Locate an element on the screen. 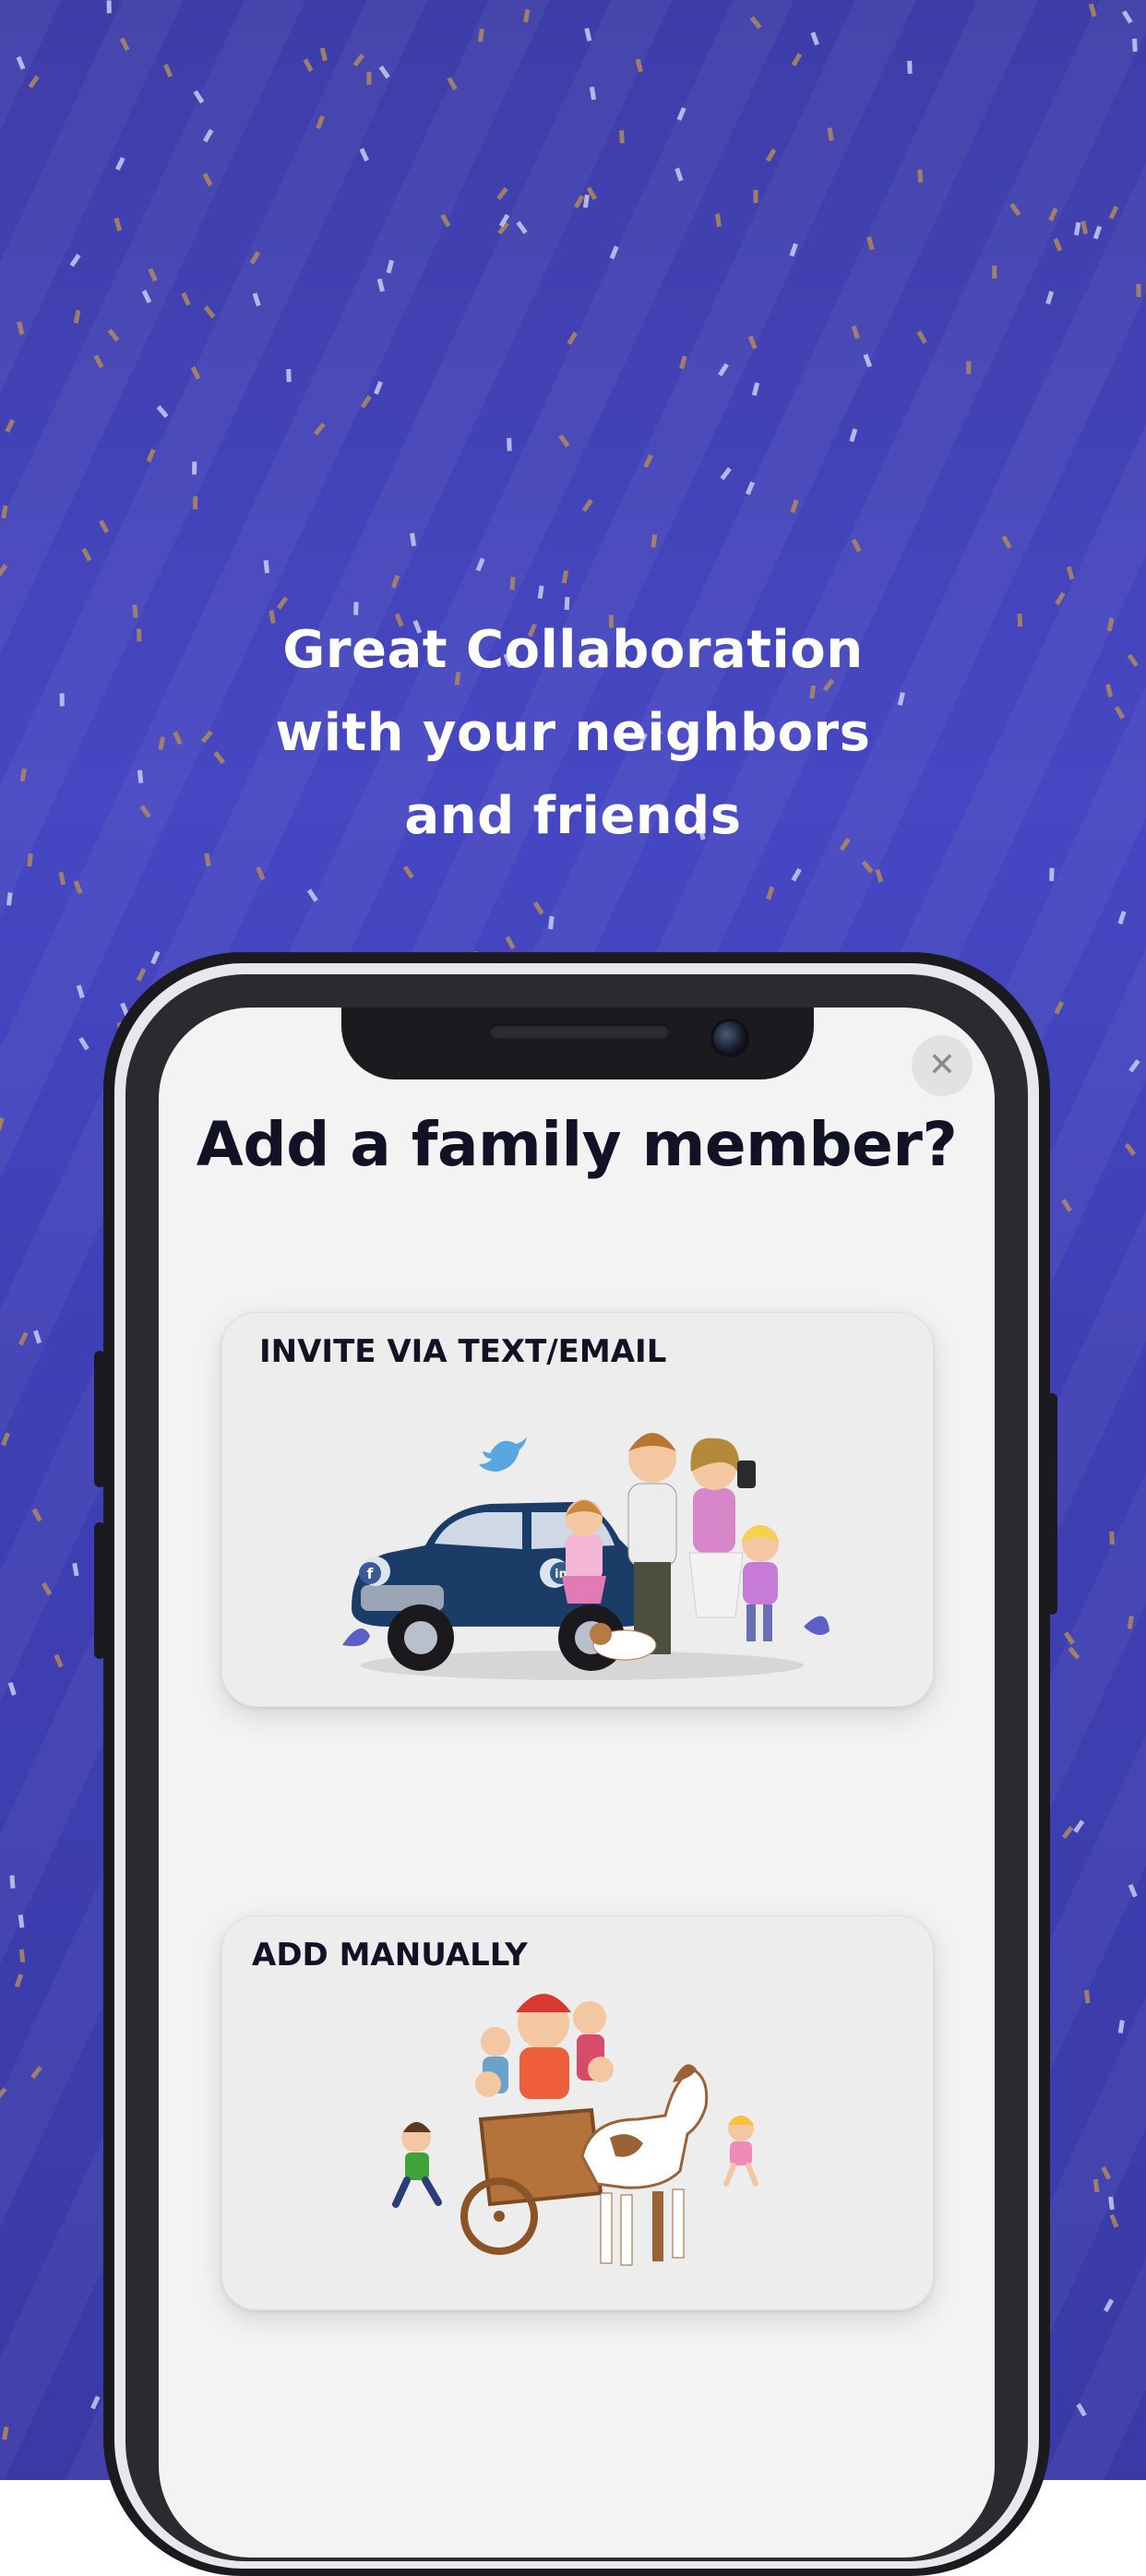 The height and width of the screenshot is (2576, 1146). card-label-invite: INVITE VIA TEXT/EMAIL is located at coordinates (463, 1351).